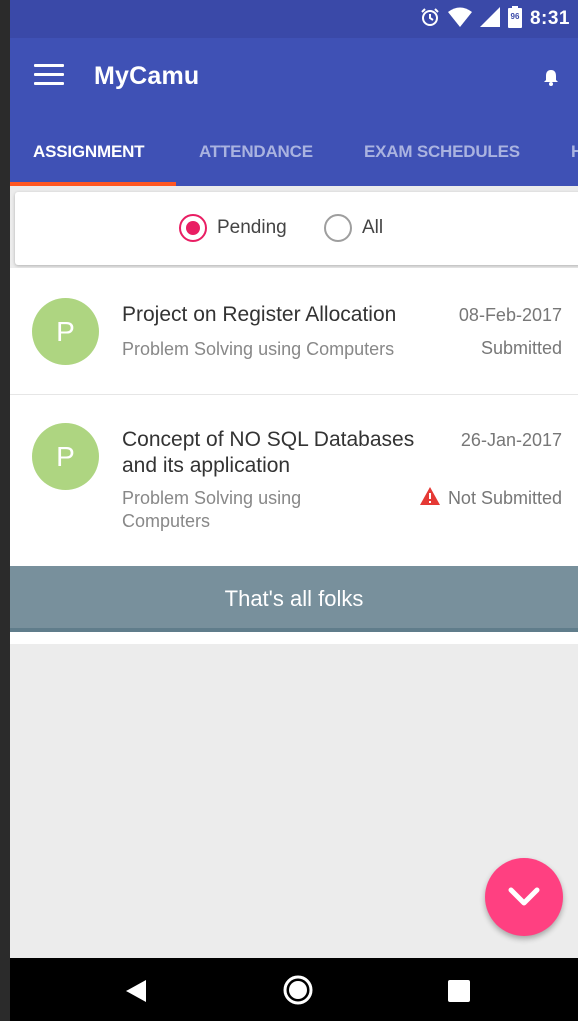 This screenshot has height=1021, width=578. What do you see at coordinates (294, 638) in the screenshot?
I see `list-end-spacer` at bounding box center [294, 638].